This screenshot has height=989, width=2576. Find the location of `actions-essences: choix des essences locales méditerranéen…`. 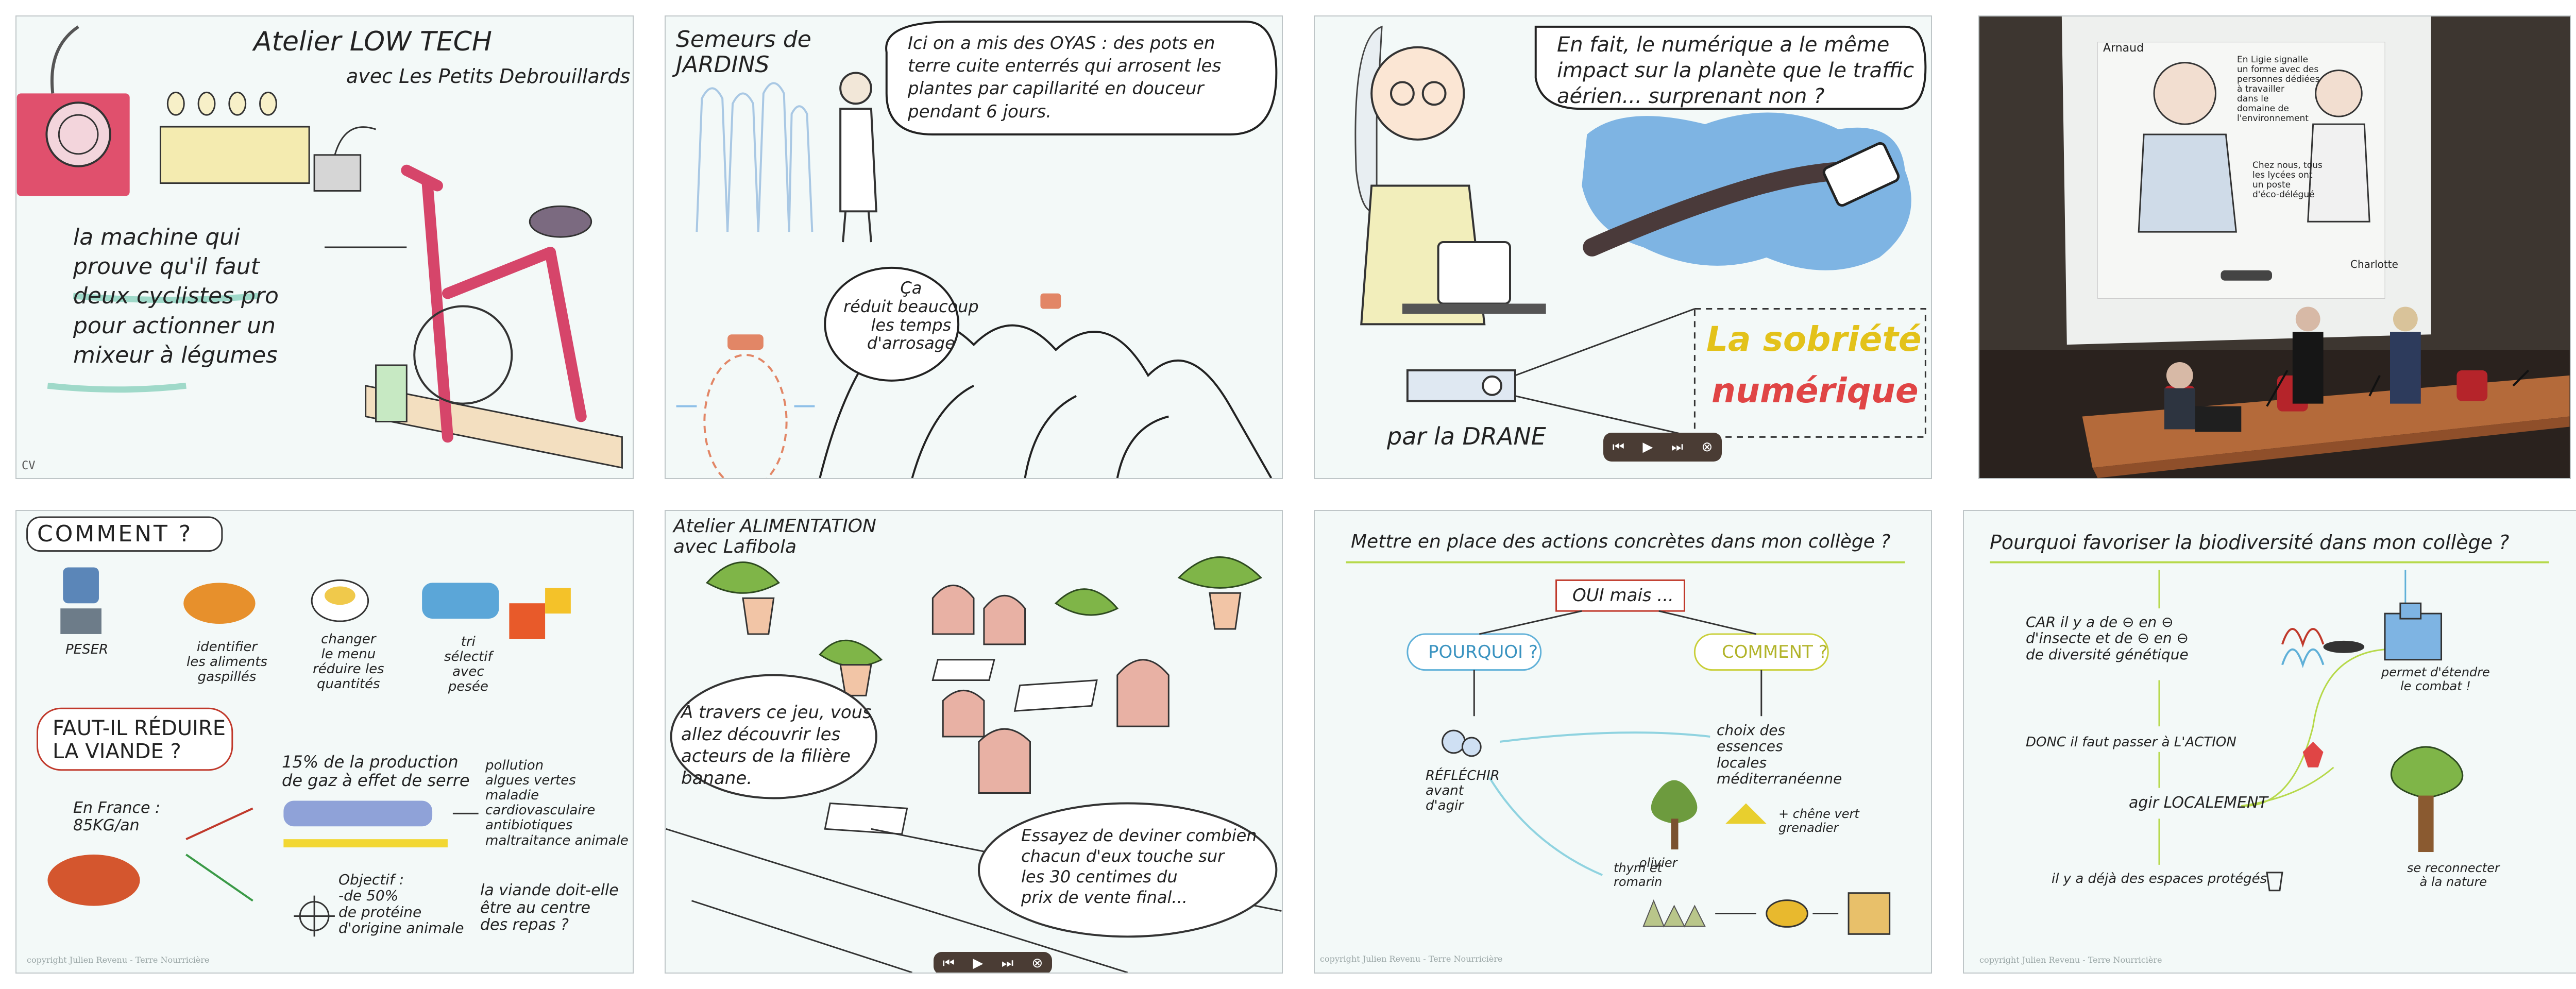

actions-essences: choix des essences locales méditerranéen… is located at coordinates (1779, 755).